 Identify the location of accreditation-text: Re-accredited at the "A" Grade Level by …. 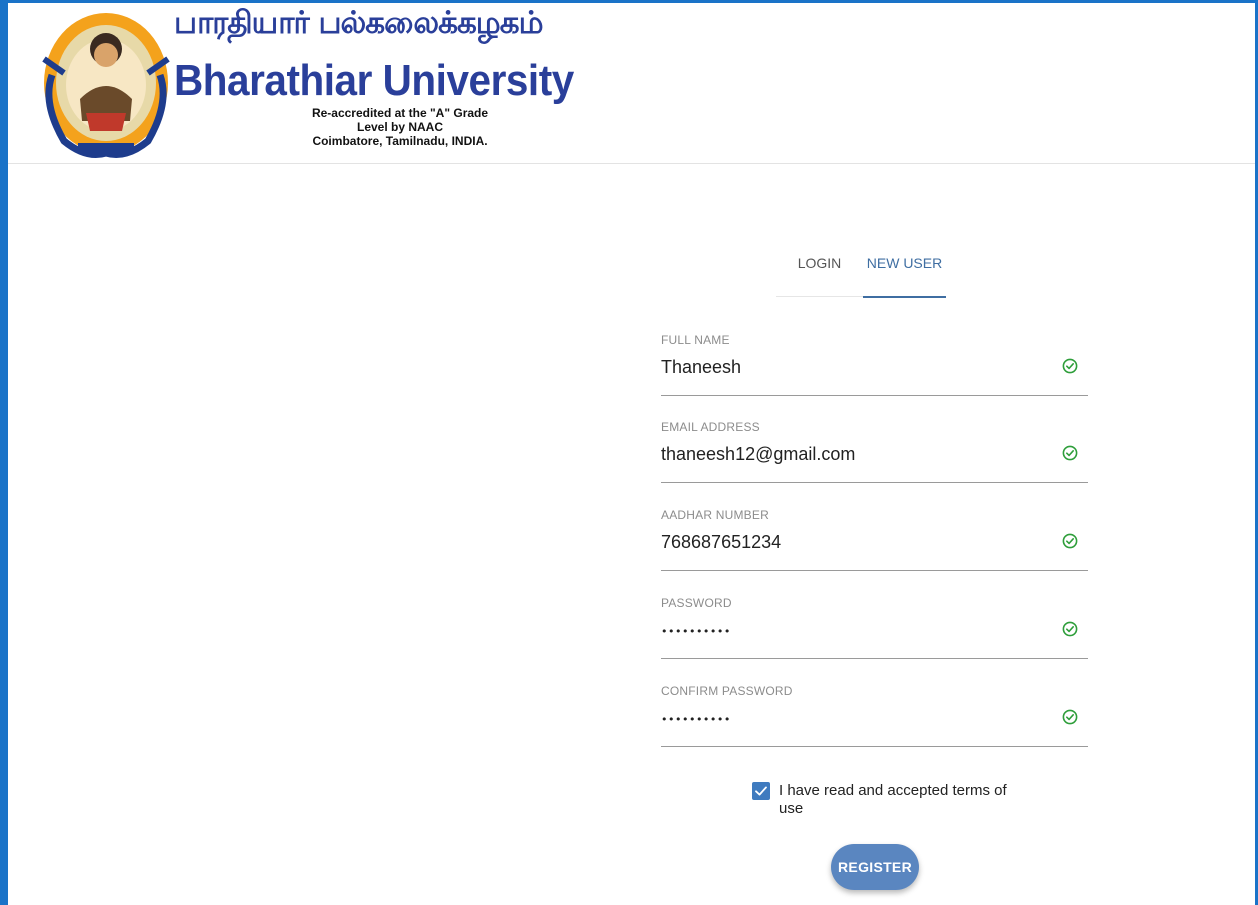
(400, 120).